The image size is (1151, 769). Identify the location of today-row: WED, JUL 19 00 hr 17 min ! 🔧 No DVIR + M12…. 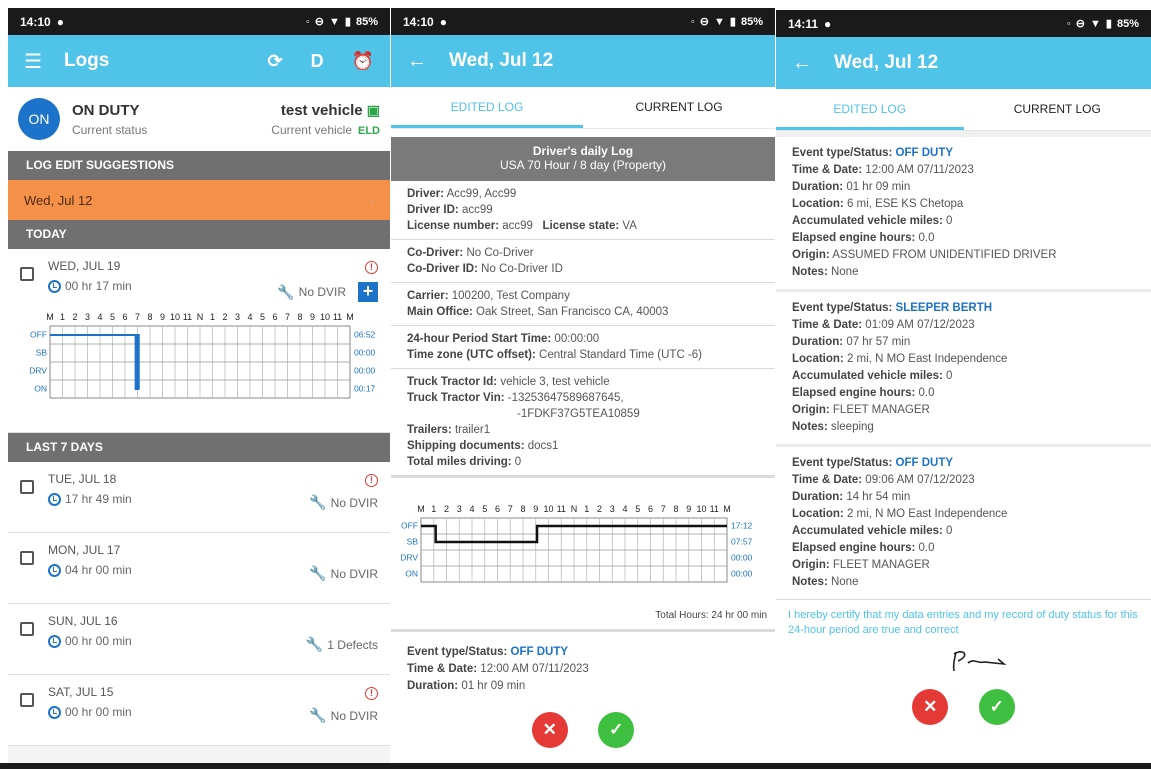
(199, 341).